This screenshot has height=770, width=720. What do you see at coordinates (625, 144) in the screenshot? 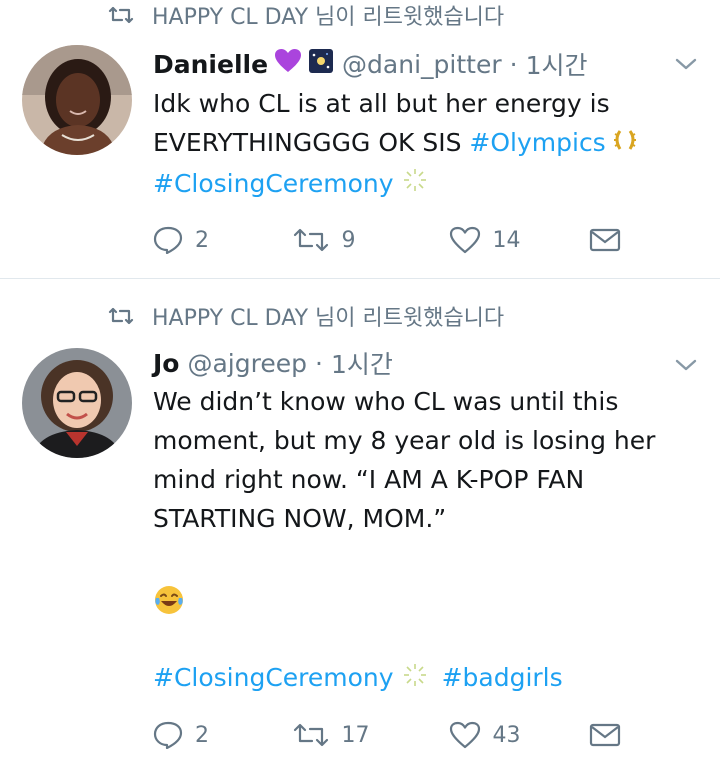
I see `laurel-emoji` at bounding box center [625, 144].